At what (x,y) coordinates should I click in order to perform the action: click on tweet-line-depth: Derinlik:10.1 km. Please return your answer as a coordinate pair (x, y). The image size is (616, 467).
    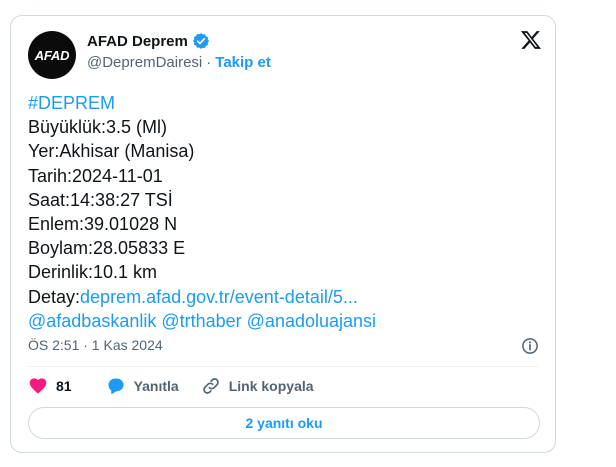
    Looking at the image, I should click on (93, 272).